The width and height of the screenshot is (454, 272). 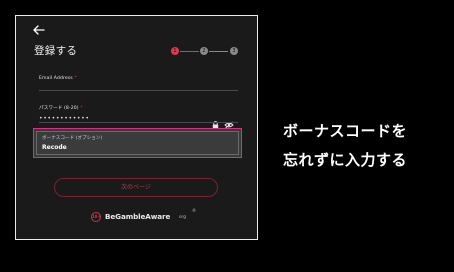 I want to click on step-2-indicator: 2, so click(x=204, y=51).